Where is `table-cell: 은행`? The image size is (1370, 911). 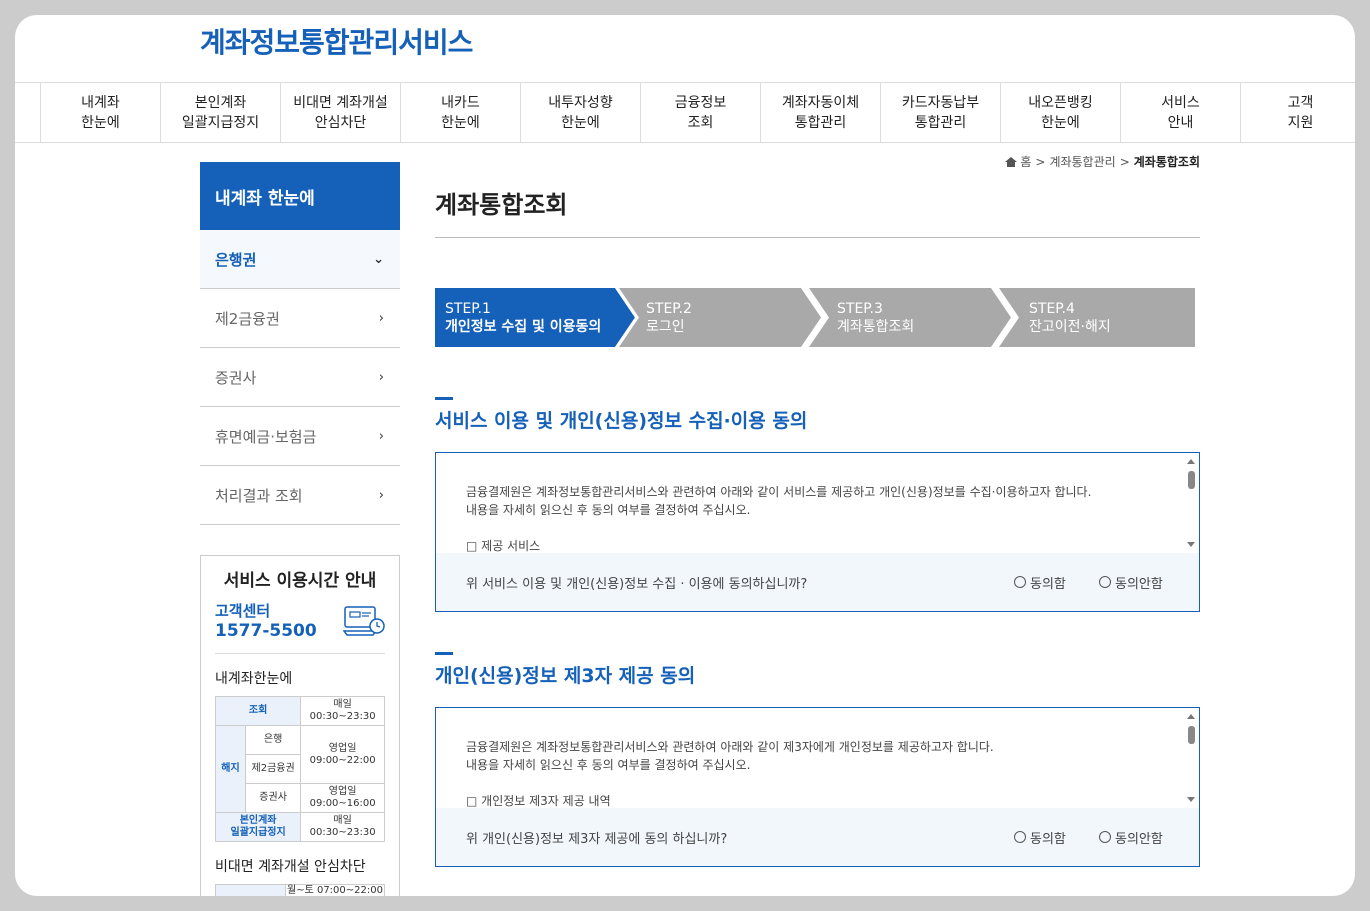 table-cell: 은행 is located at coordinates (273, 740).